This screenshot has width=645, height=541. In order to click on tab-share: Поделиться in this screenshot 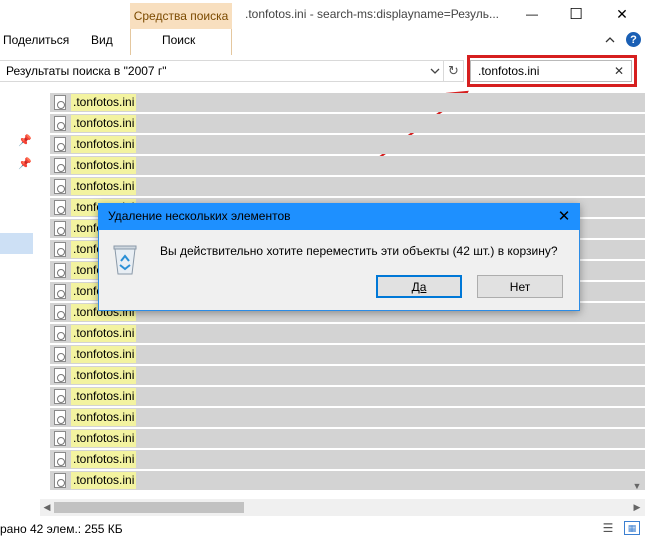, I will do `click(36, 42)`.